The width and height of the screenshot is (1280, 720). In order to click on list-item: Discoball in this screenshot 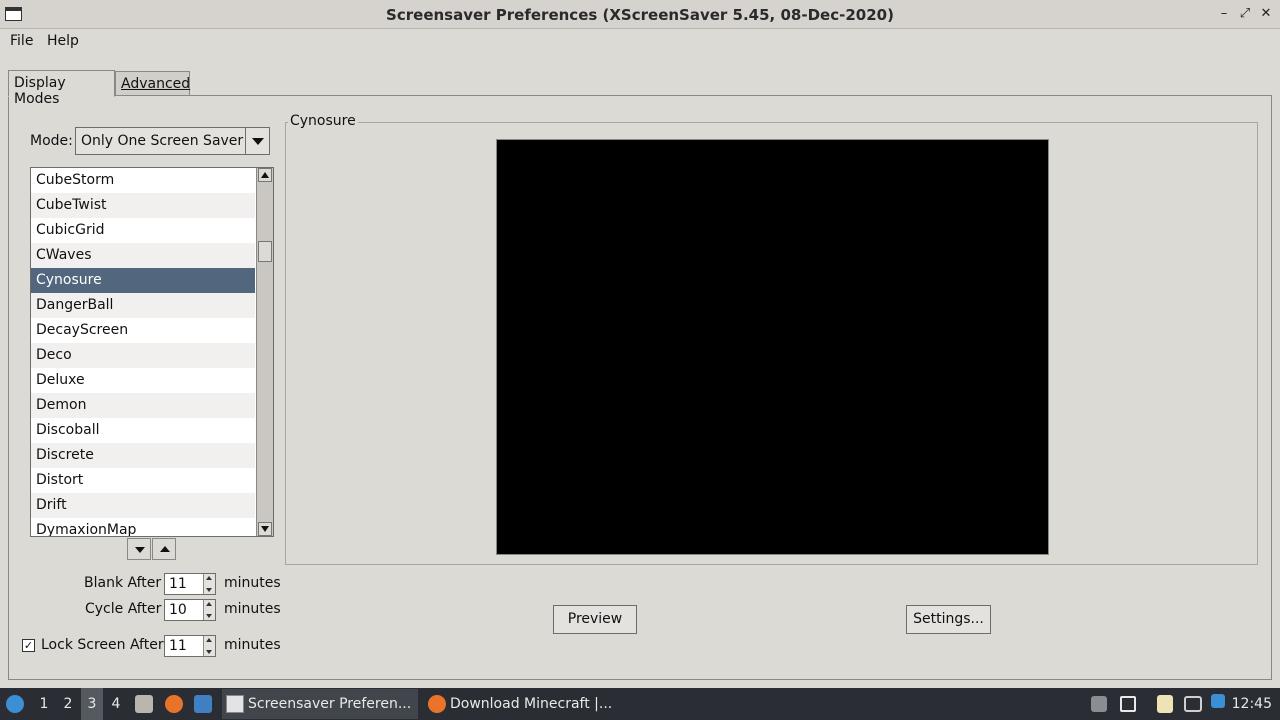, I will do `click(143, 430)`.